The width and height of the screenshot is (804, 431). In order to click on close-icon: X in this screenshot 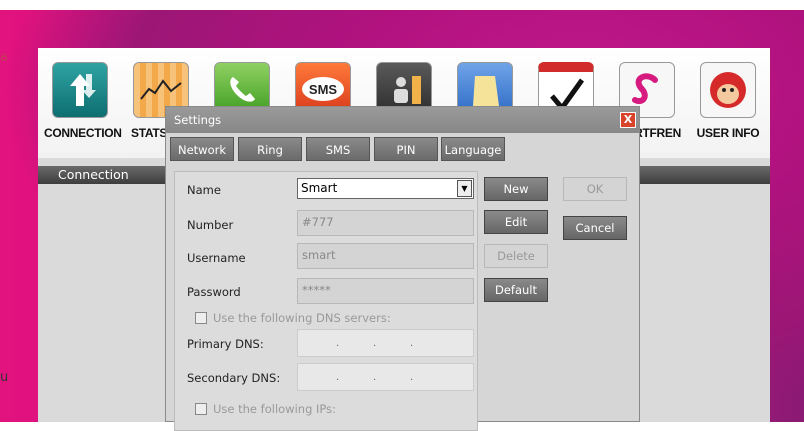, I will do `click(628, 119)`.